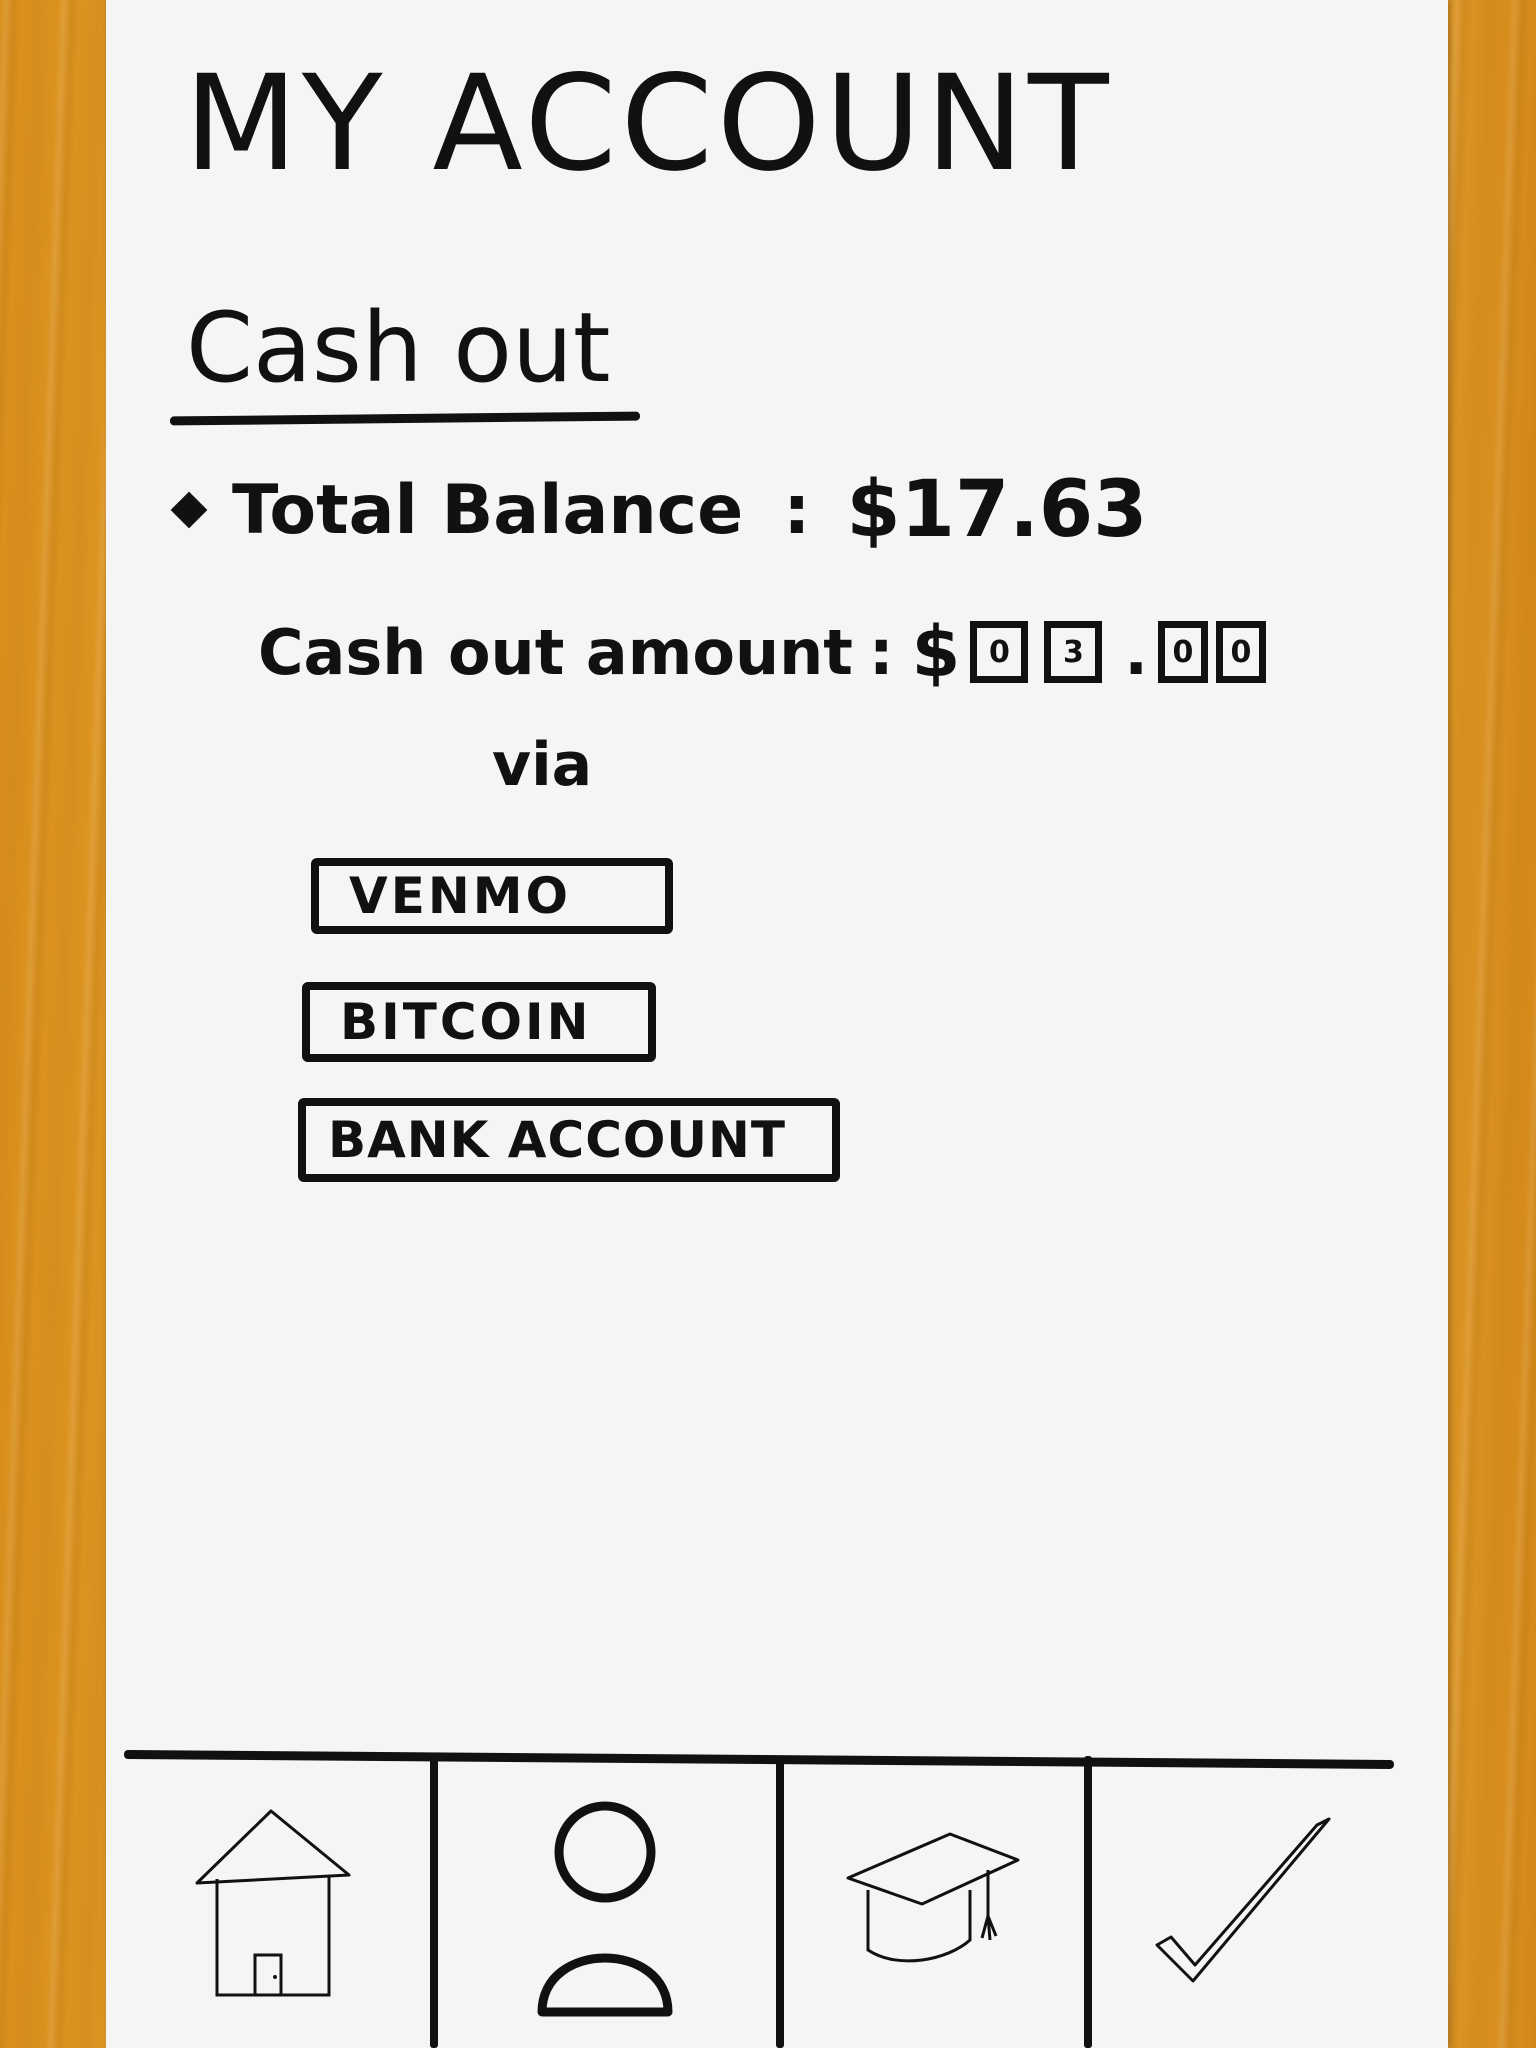 This screenshot has height=2048, width=1536. I want to click on tab-account, so click(605, 1905).